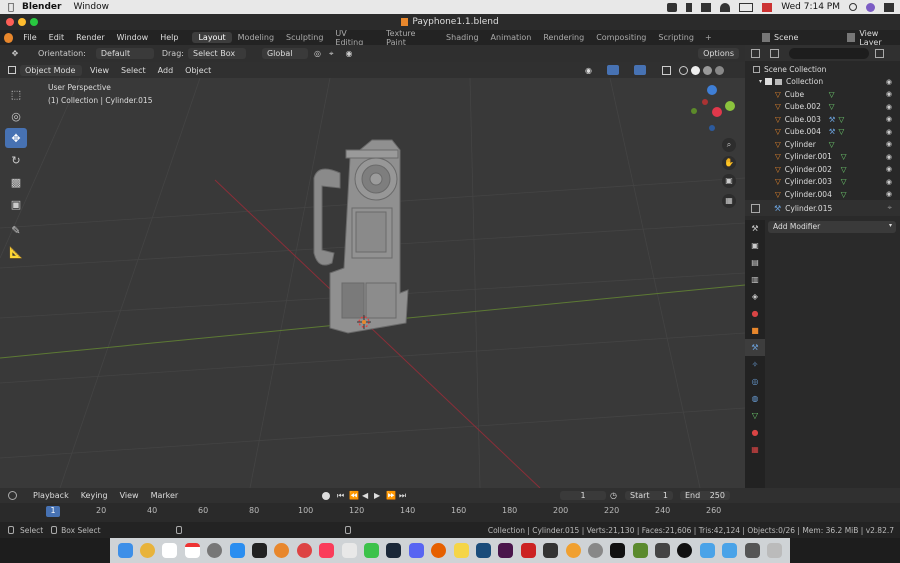 The width and height of the screenshot is (900, 563). Describe the element at coordinates (361, 236) in the screenshot. I see `payphone-model` at that location.